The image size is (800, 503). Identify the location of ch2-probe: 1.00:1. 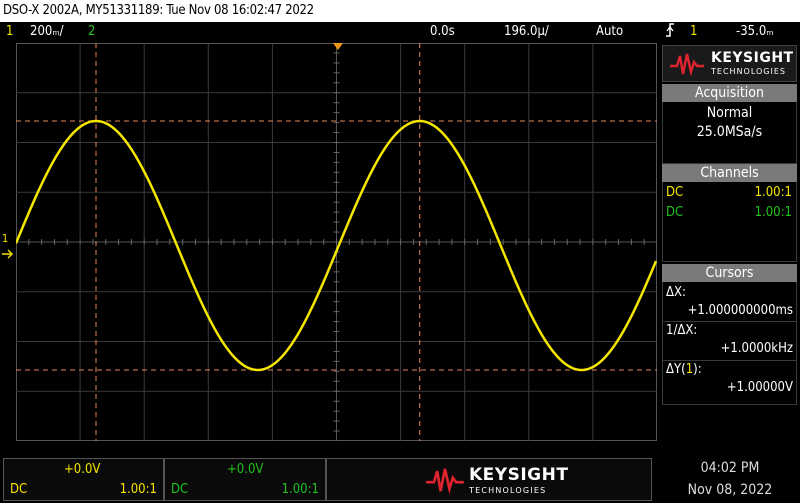
(773, 212).